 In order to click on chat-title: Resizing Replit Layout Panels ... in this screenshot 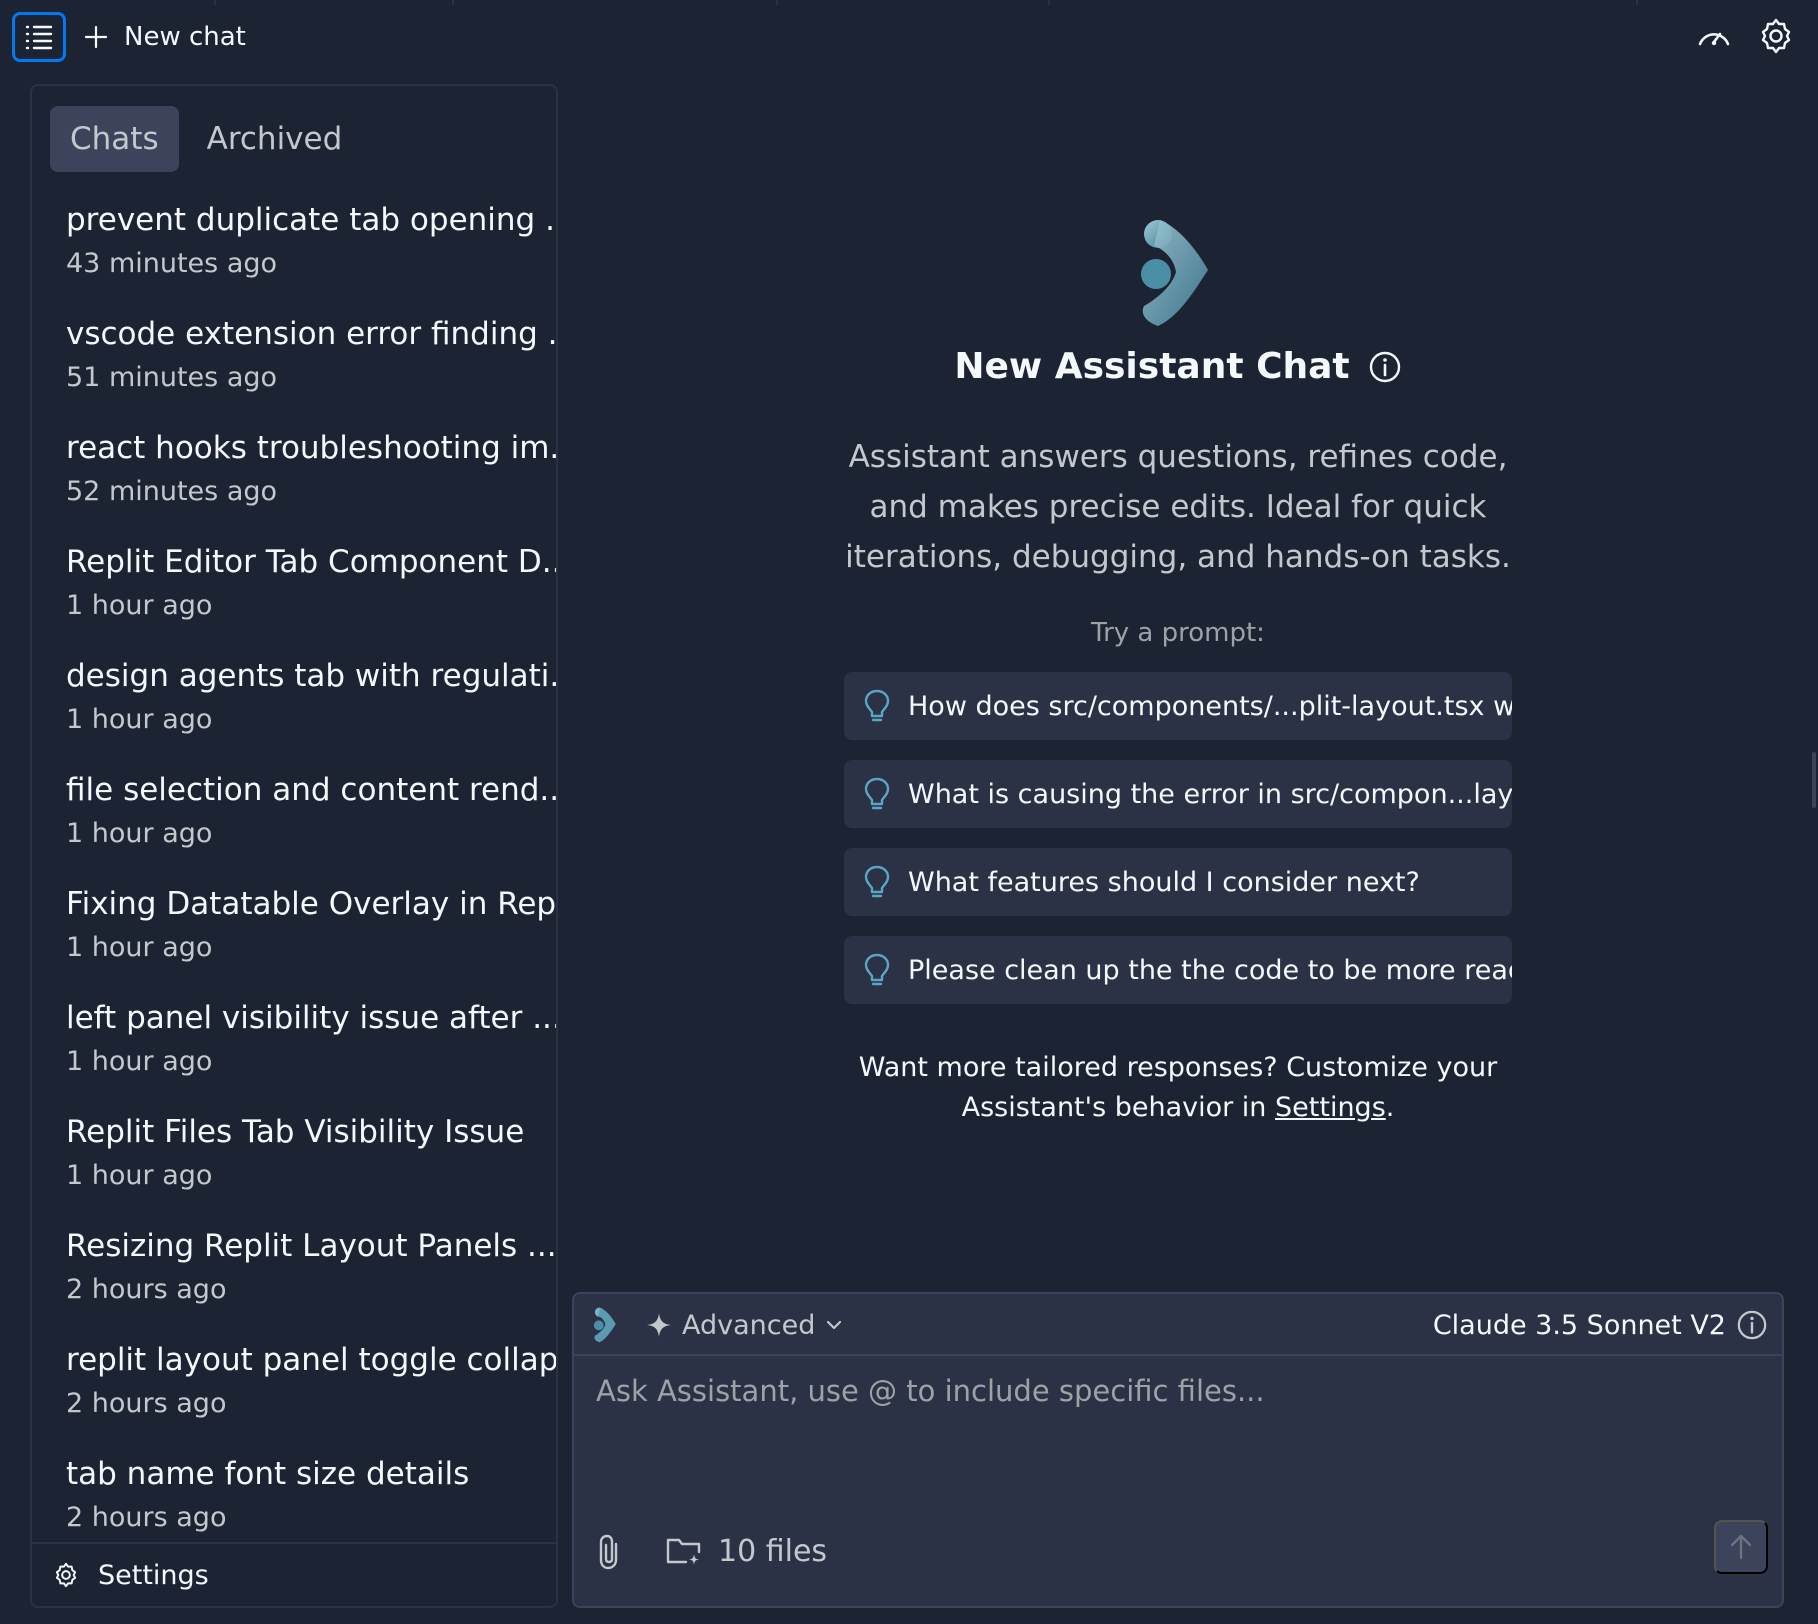, I will do `click(311, 1246)`.